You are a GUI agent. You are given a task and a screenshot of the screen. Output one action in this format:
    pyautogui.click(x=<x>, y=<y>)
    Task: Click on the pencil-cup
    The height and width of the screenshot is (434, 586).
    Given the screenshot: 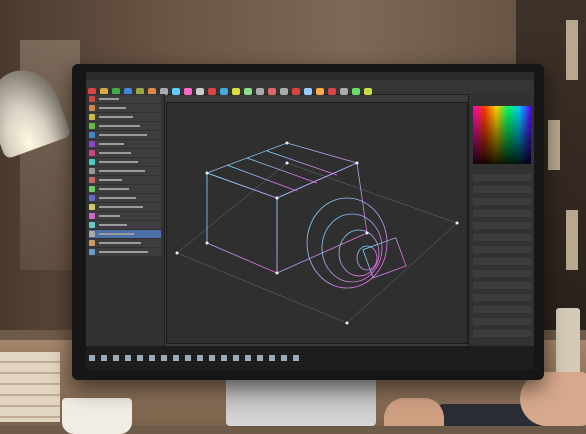 What is the action you would take?
    pyautogui.click(x=568, y=343)
    